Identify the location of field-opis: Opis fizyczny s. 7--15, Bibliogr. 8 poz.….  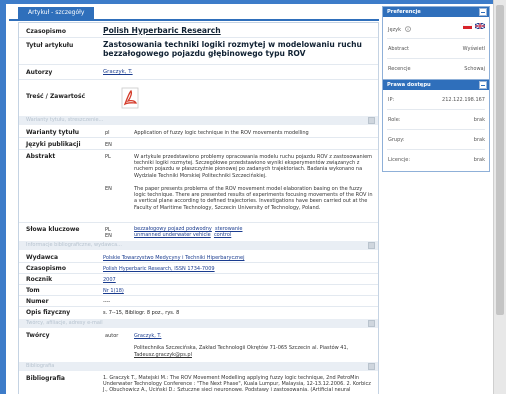
(198, 312).